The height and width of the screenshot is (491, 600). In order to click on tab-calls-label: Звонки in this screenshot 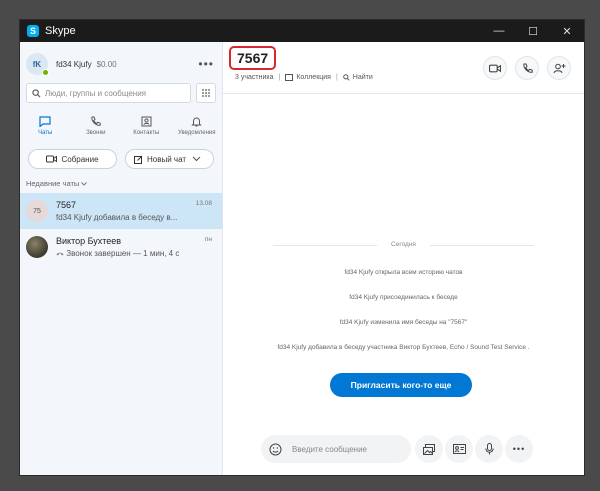, I will do `click(96, 133)`.